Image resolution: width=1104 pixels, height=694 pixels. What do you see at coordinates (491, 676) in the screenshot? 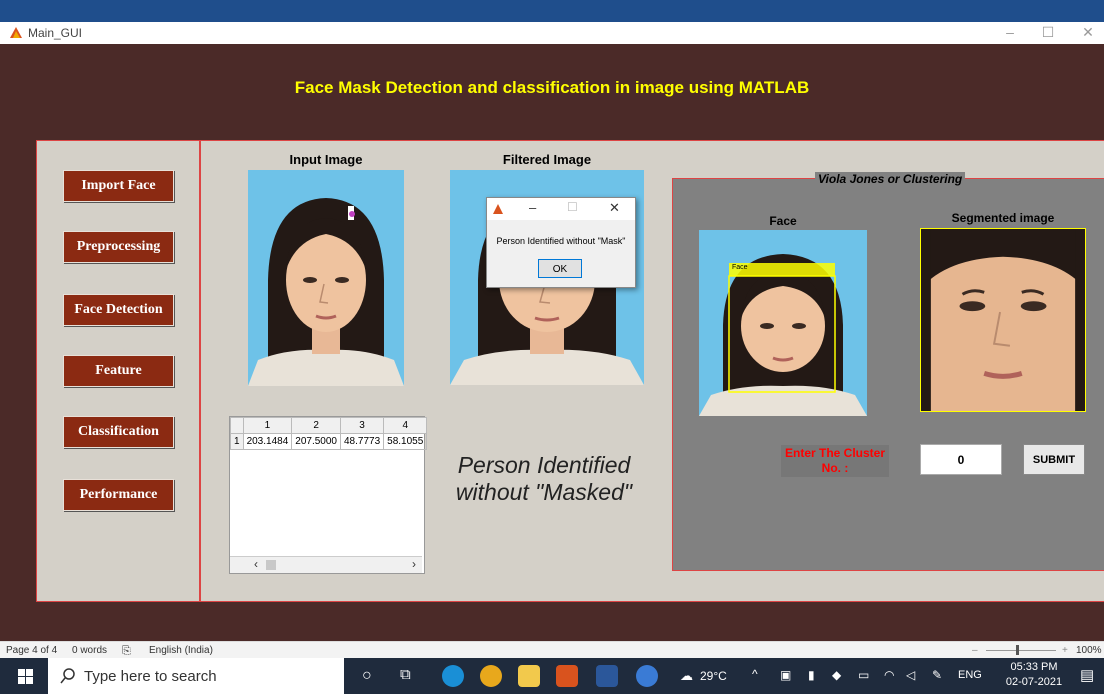
I see `chrome-icon` at bounding box center [491, 676].